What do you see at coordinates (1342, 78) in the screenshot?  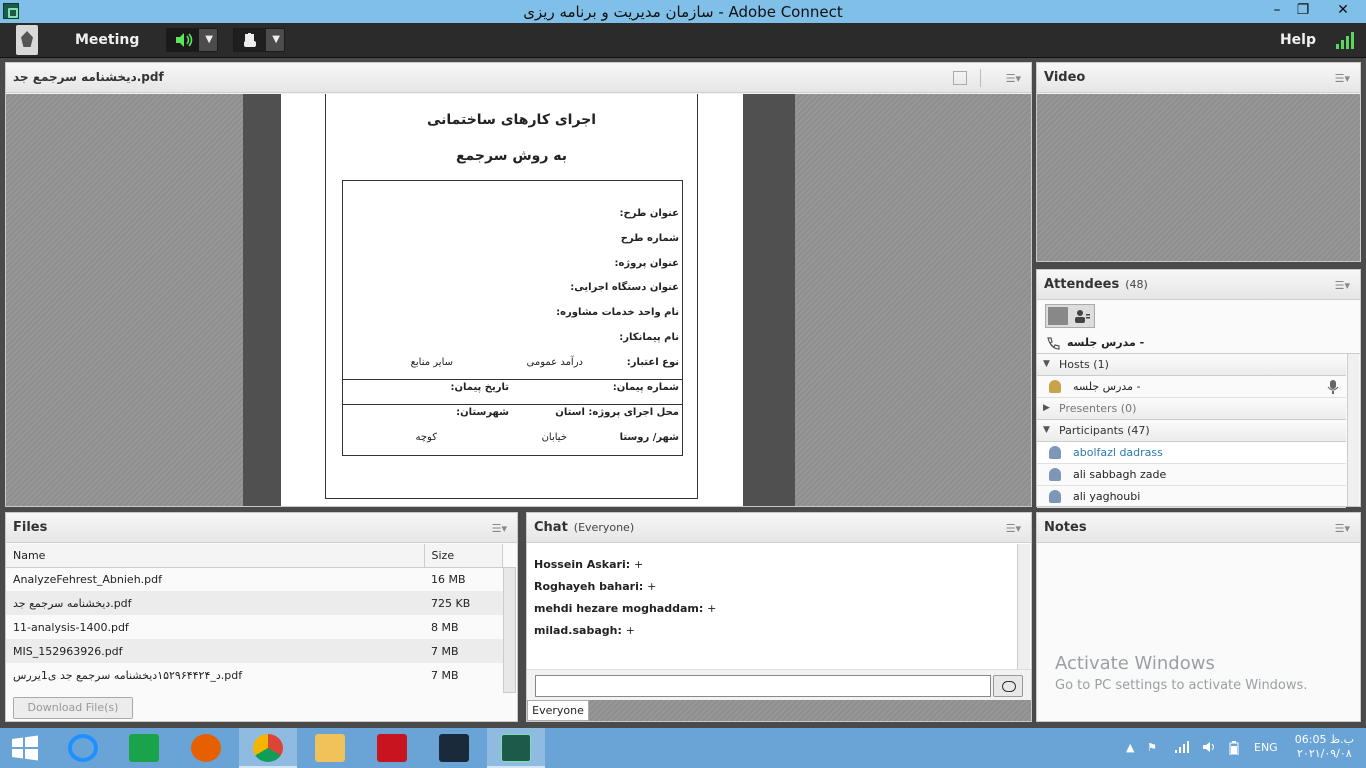 I see `video-pod-menu-icon: ☰▾` at bounding box center [1342, 78].